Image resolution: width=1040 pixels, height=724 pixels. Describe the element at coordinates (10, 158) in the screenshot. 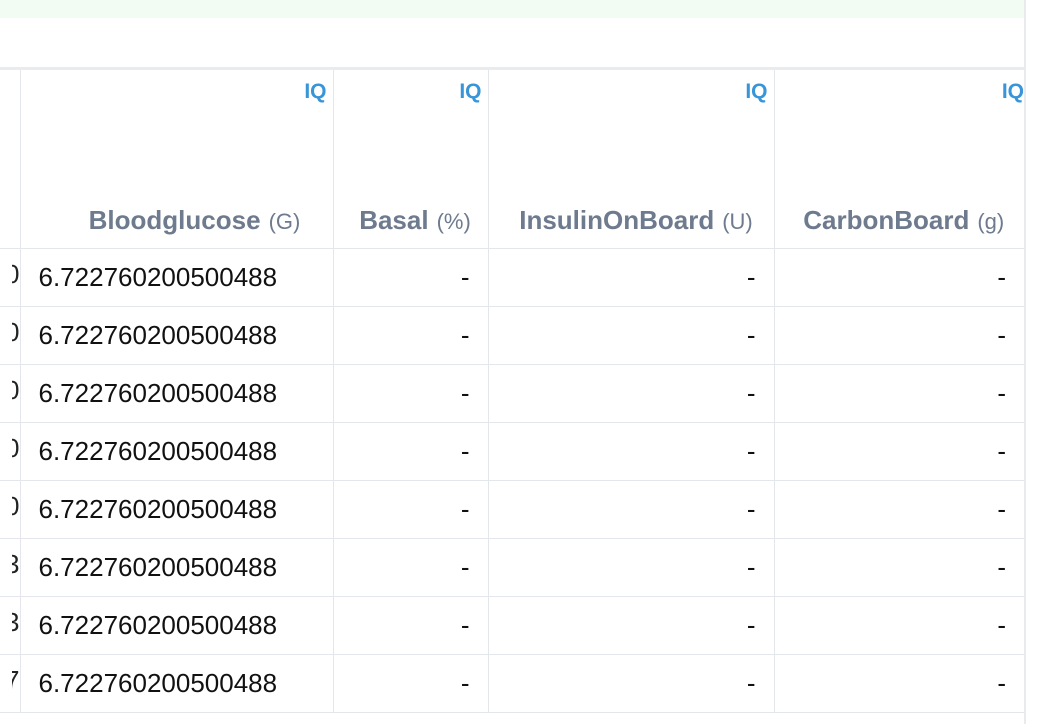

I see `column-header-hidden` at that location.